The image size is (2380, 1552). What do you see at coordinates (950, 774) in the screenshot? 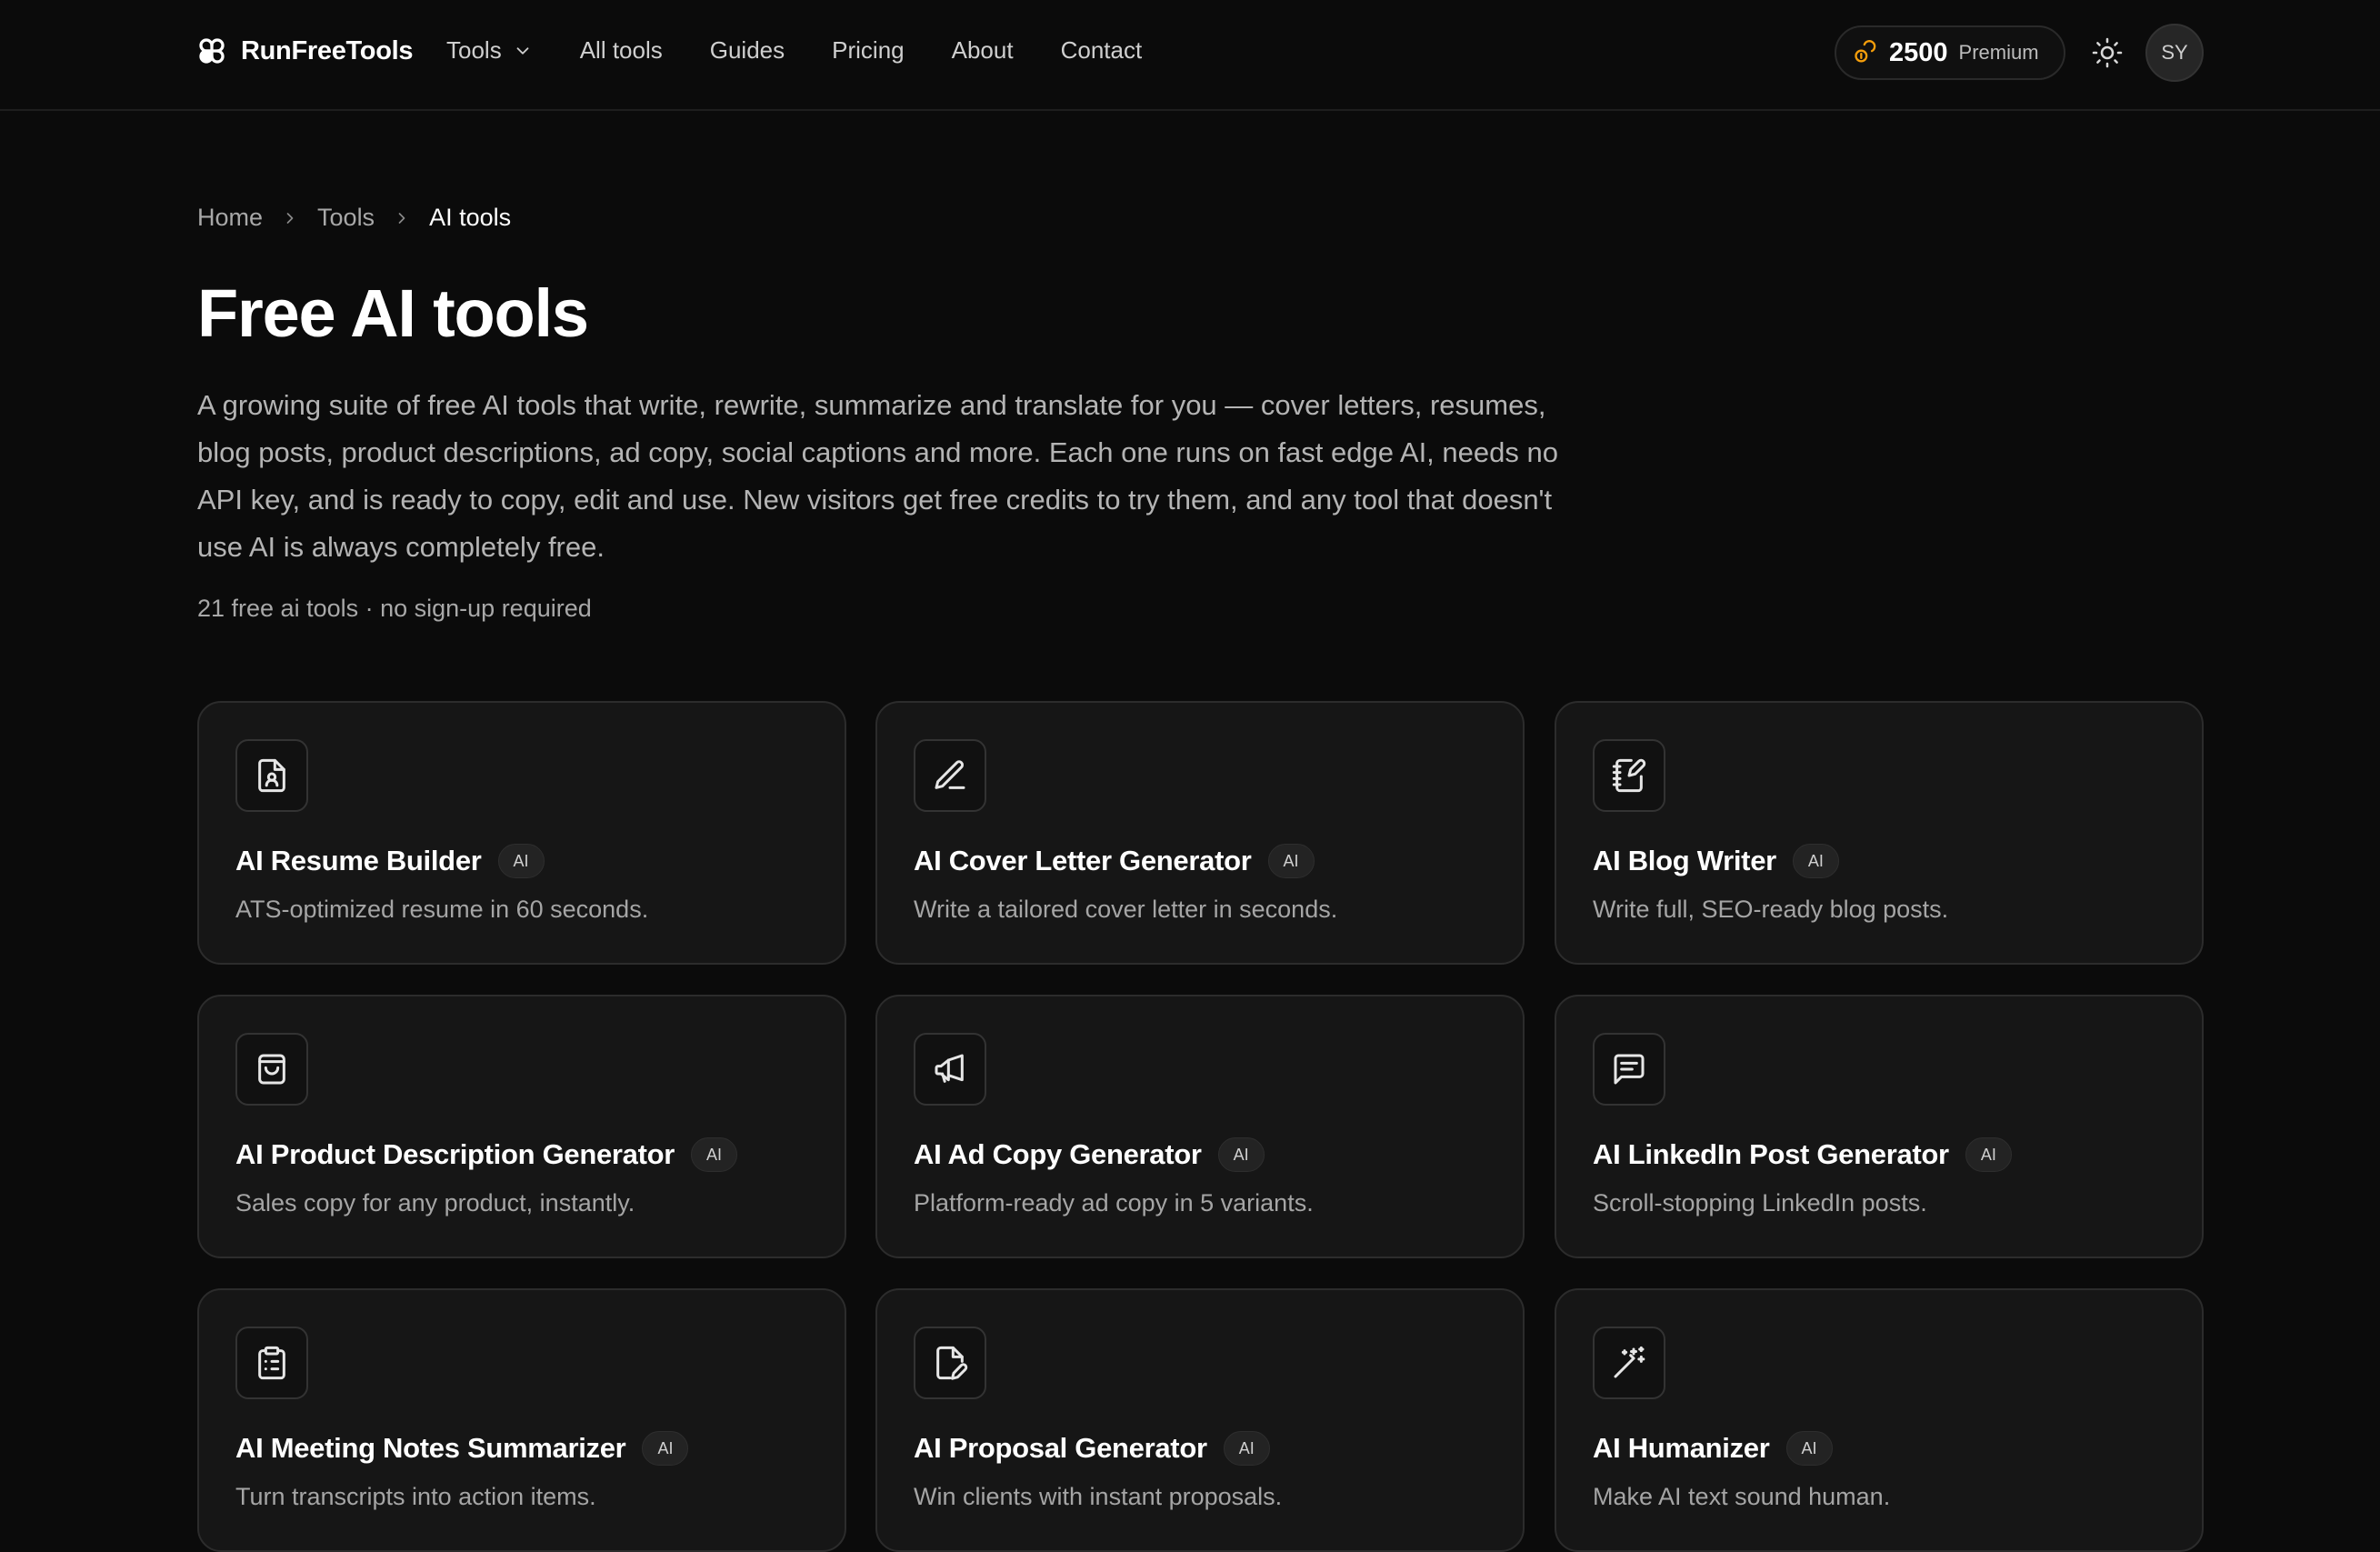
I see `pen-icon` at bounding box center [950, 774].